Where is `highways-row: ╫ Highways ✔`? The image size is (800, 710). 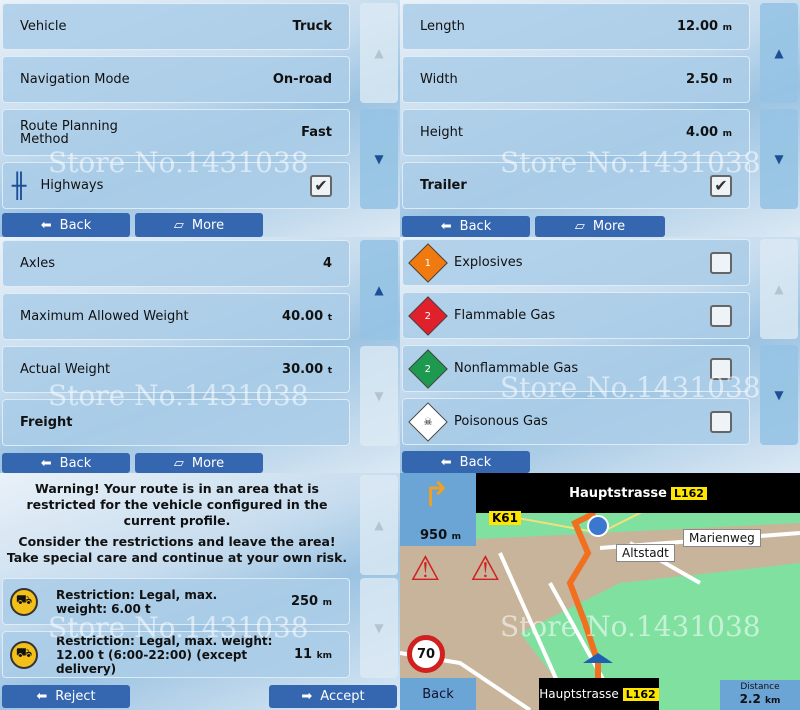
highways-row: ╫ Highways ✔ is located at coordinates (176, 185).